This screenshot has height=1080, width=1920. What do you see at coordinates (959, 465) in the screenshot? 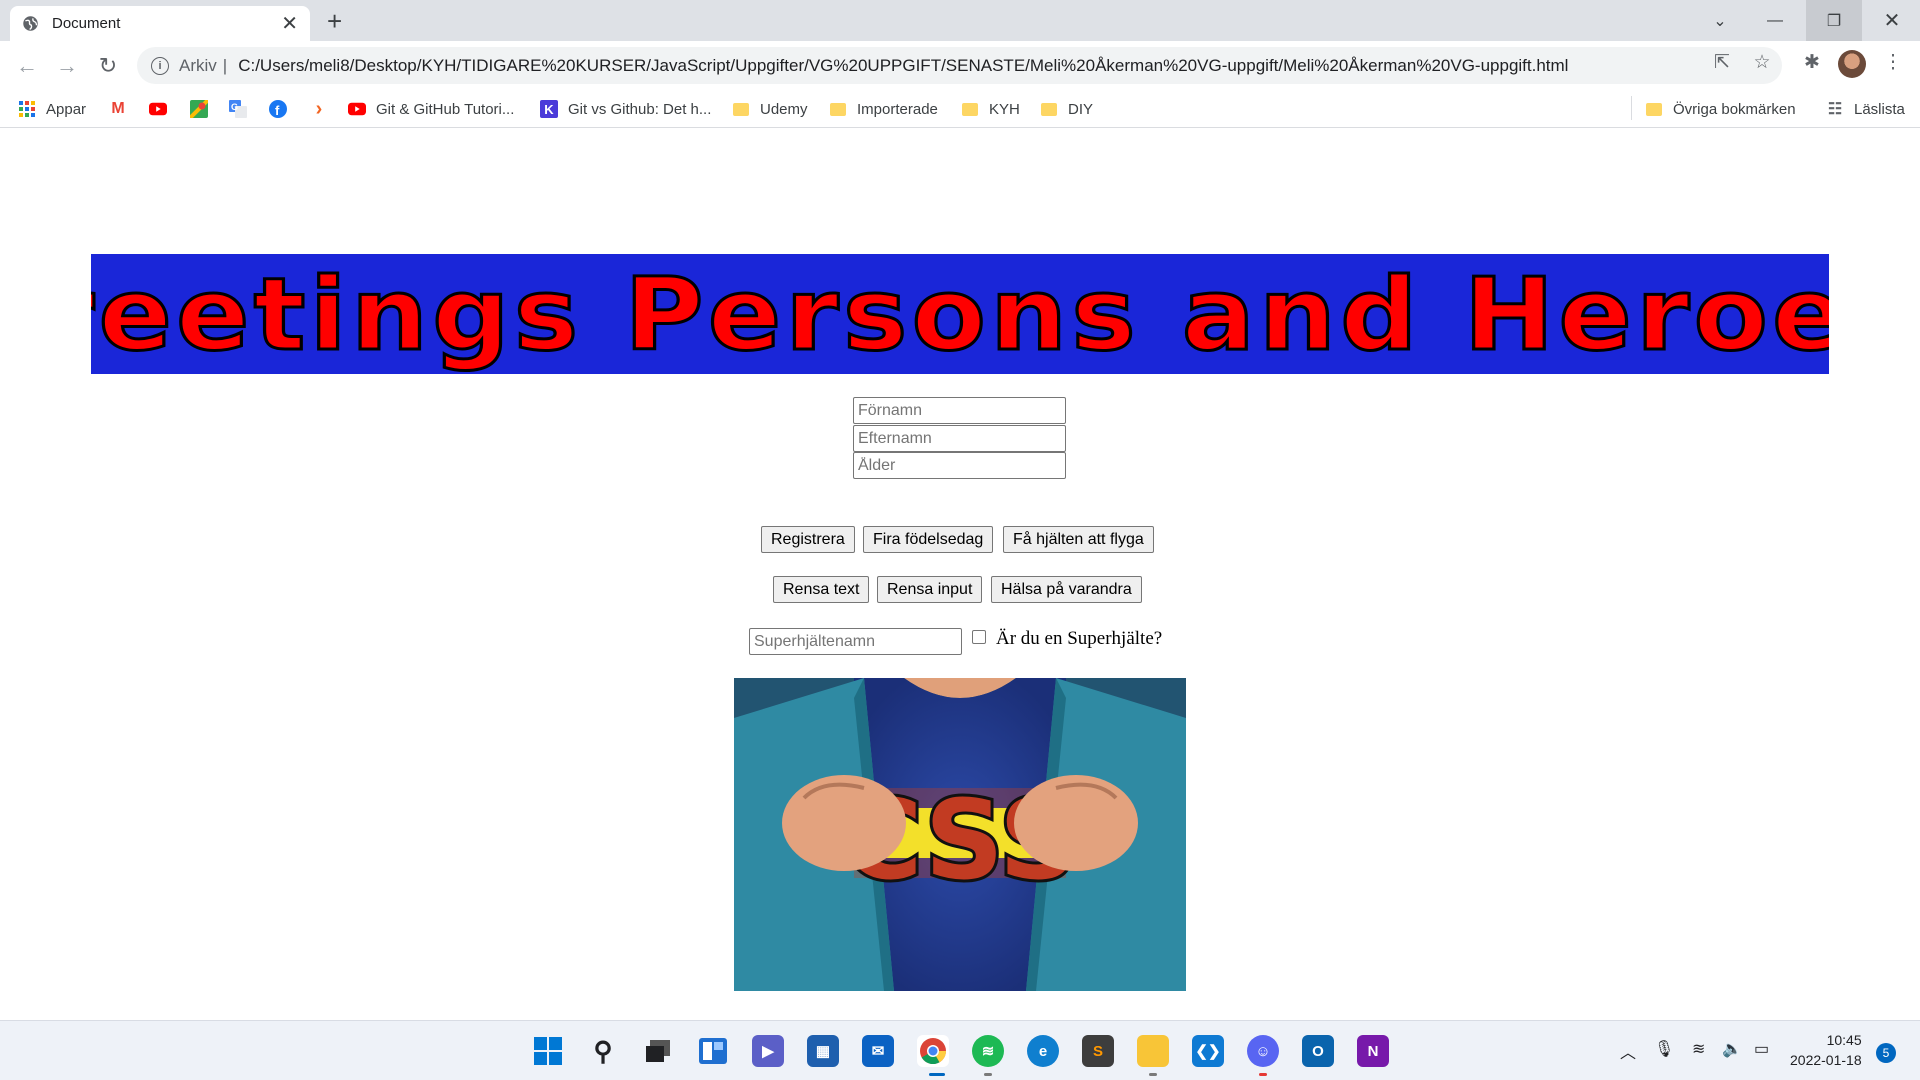
I see `age-input` at bounding box center [959, 465].